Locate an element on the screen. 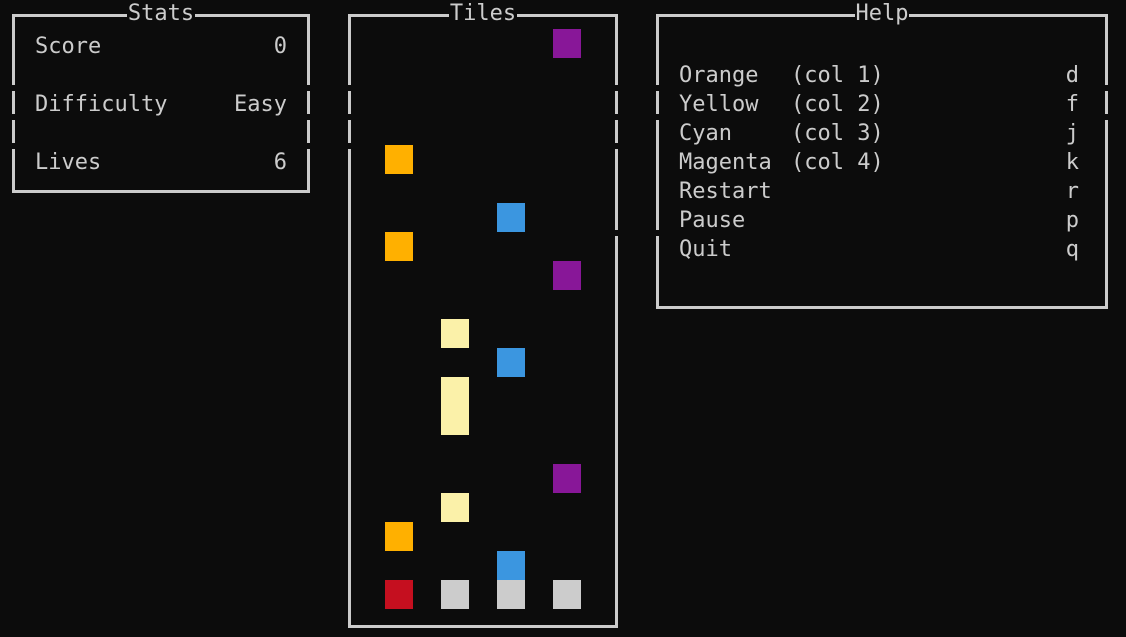 Image resolution: width=1126 pixels, height=637 pixels. help-cyan-label: Cyan is located at coordinates (705, 133).